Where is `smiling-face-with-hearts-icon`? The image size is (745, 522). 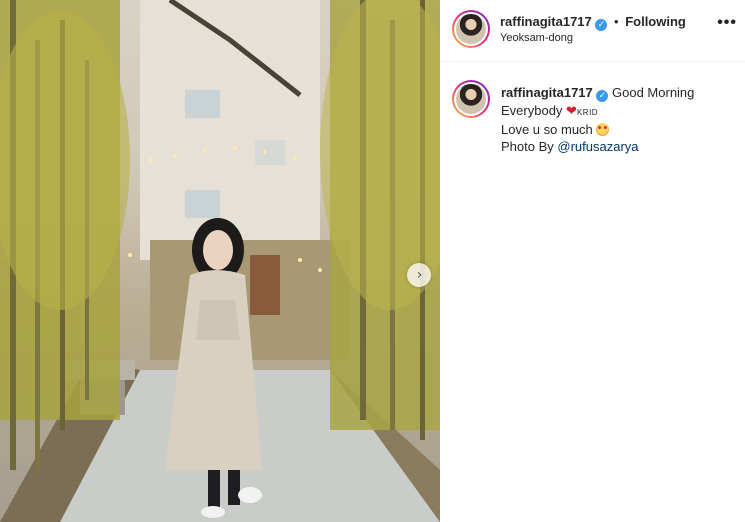
smiling-face-with-hearts-icon is located at coordinates (603, 129).